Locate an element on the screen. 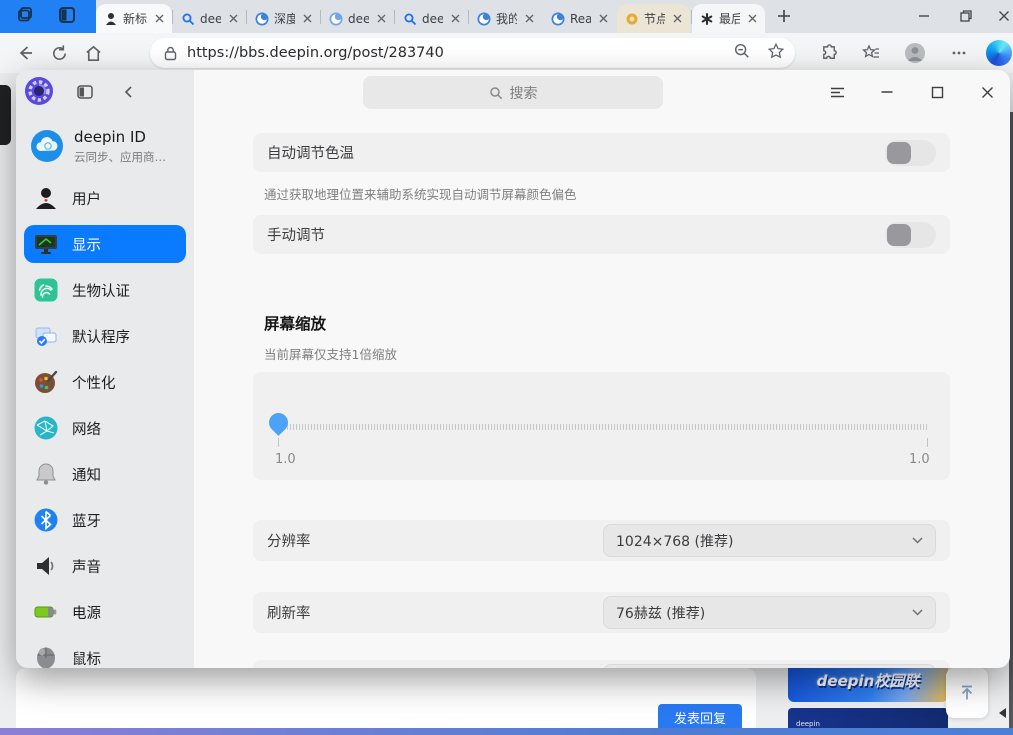 This screenshot has height=735, width=1013. sidebar-item-network: 网络 is located at coordinates (105, 428).